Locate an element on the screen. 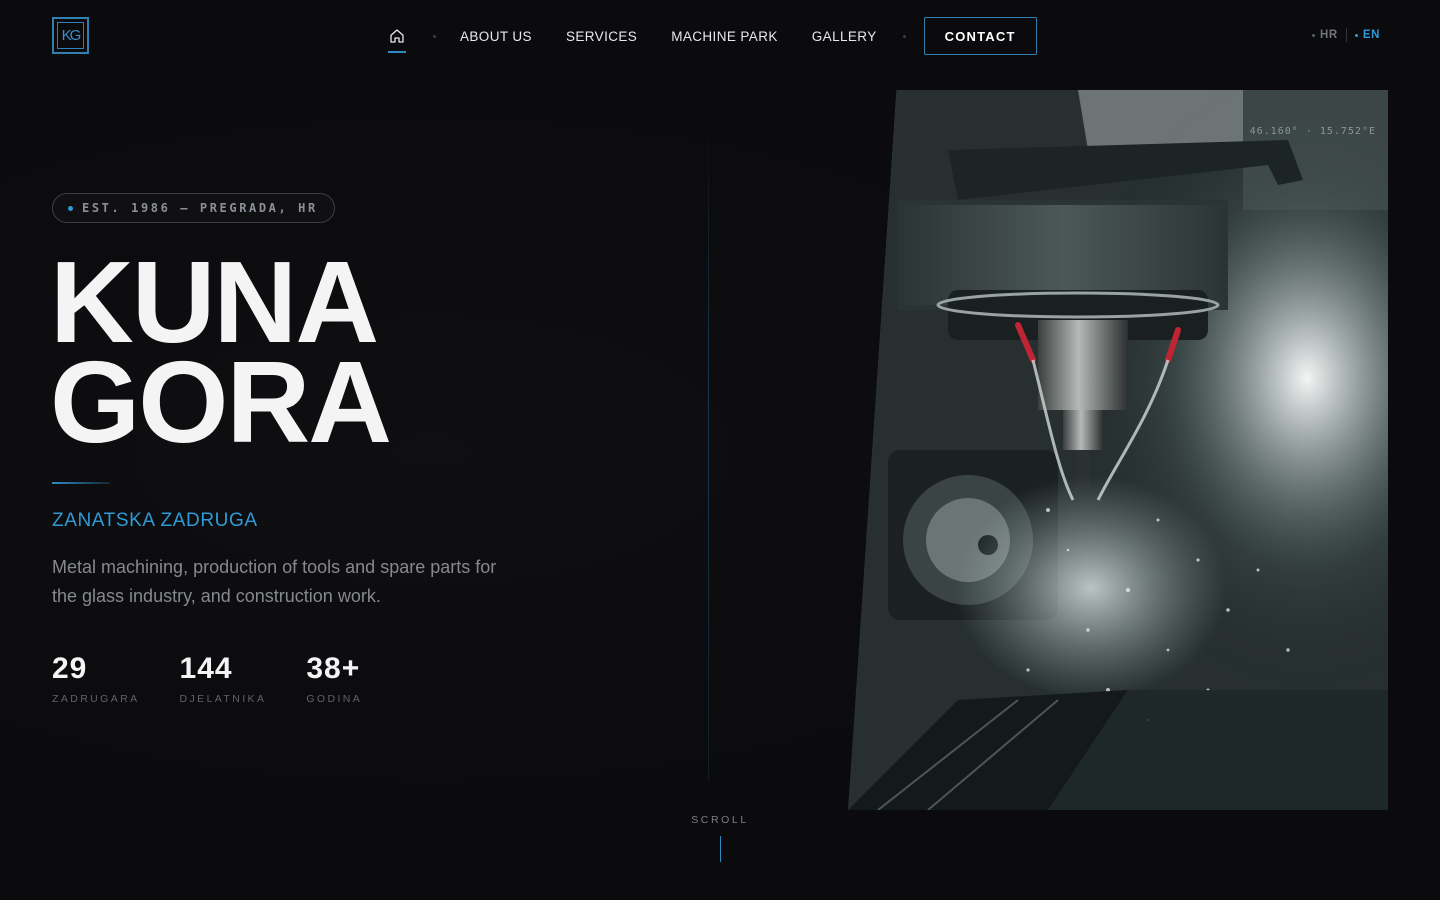  lang-hr: HR is located at coordinates (1325, 35).